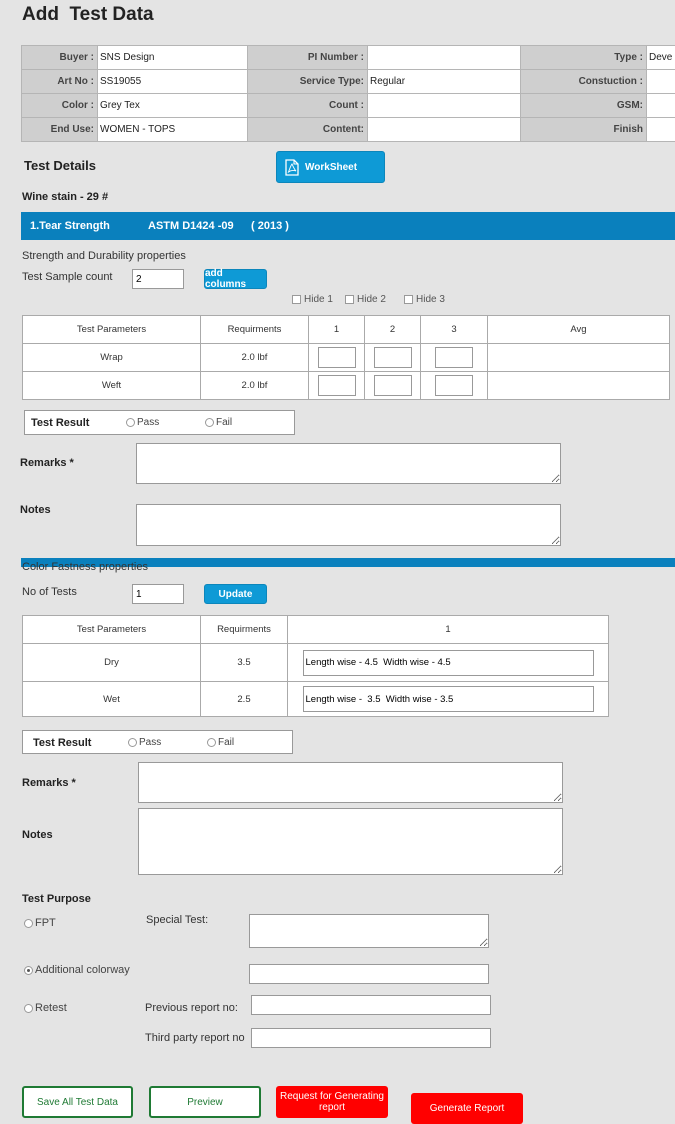 The image size is (675, 1124). What do you see at coordinates (292, 167) in the screenshot?
I see `pdf-icon` at bounding box center [292, 167].